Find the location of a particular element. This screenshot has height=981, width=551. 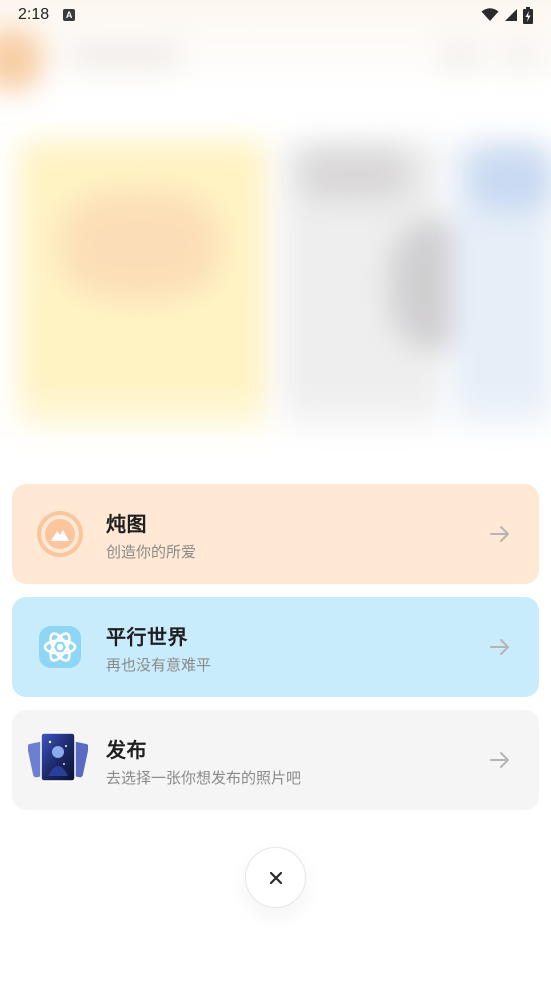

background-fade is located at coordinates (275, 440).